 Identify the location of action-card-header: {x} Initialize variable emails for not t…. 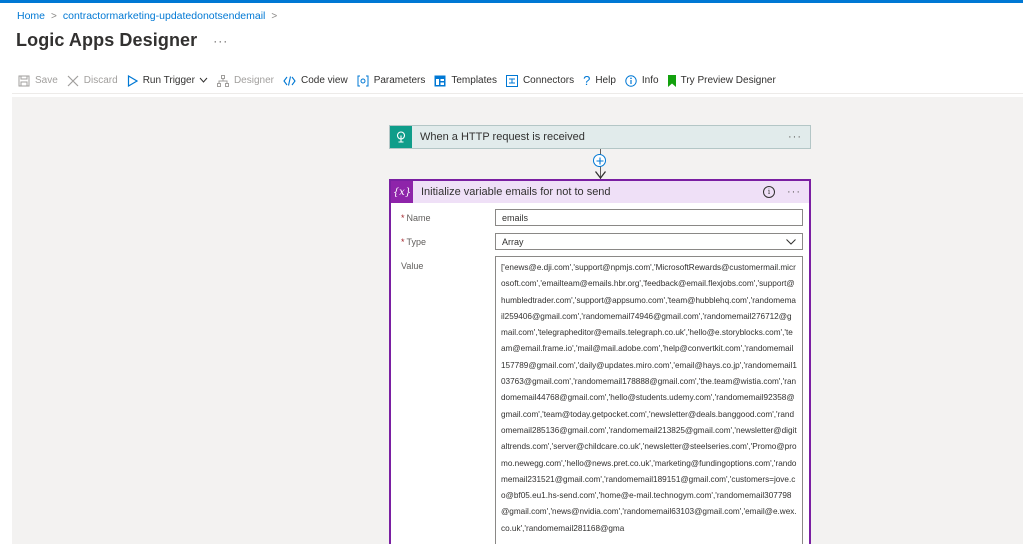
(600, 192).